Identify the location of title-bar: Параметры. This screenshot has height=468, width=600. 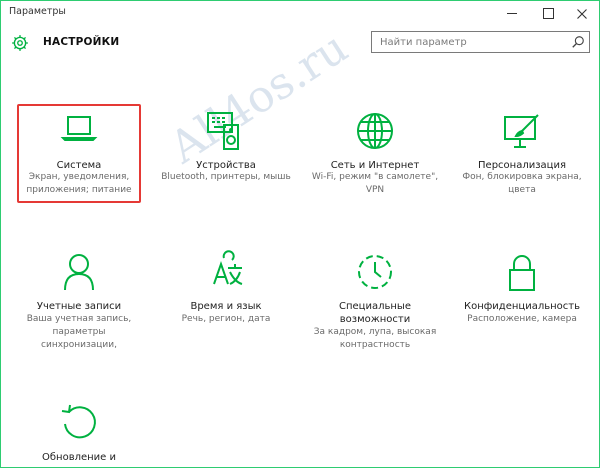
(300, 13).